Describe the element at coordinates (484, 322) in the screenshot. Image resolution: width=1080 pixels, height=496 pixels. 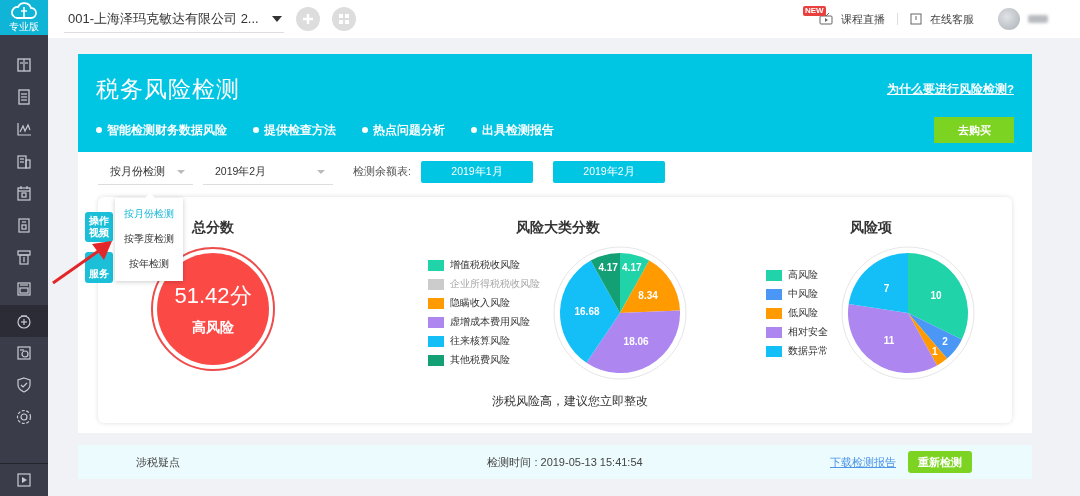
I see `legend-item: 虚增成本费用风险` at that location.